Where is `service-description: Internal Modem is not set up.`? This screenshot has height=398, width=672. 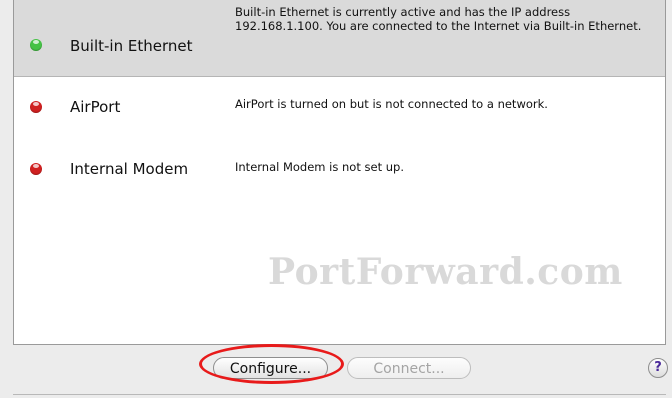
service-description: Internal Modem is not set up. is located at coordinates (319, 167).